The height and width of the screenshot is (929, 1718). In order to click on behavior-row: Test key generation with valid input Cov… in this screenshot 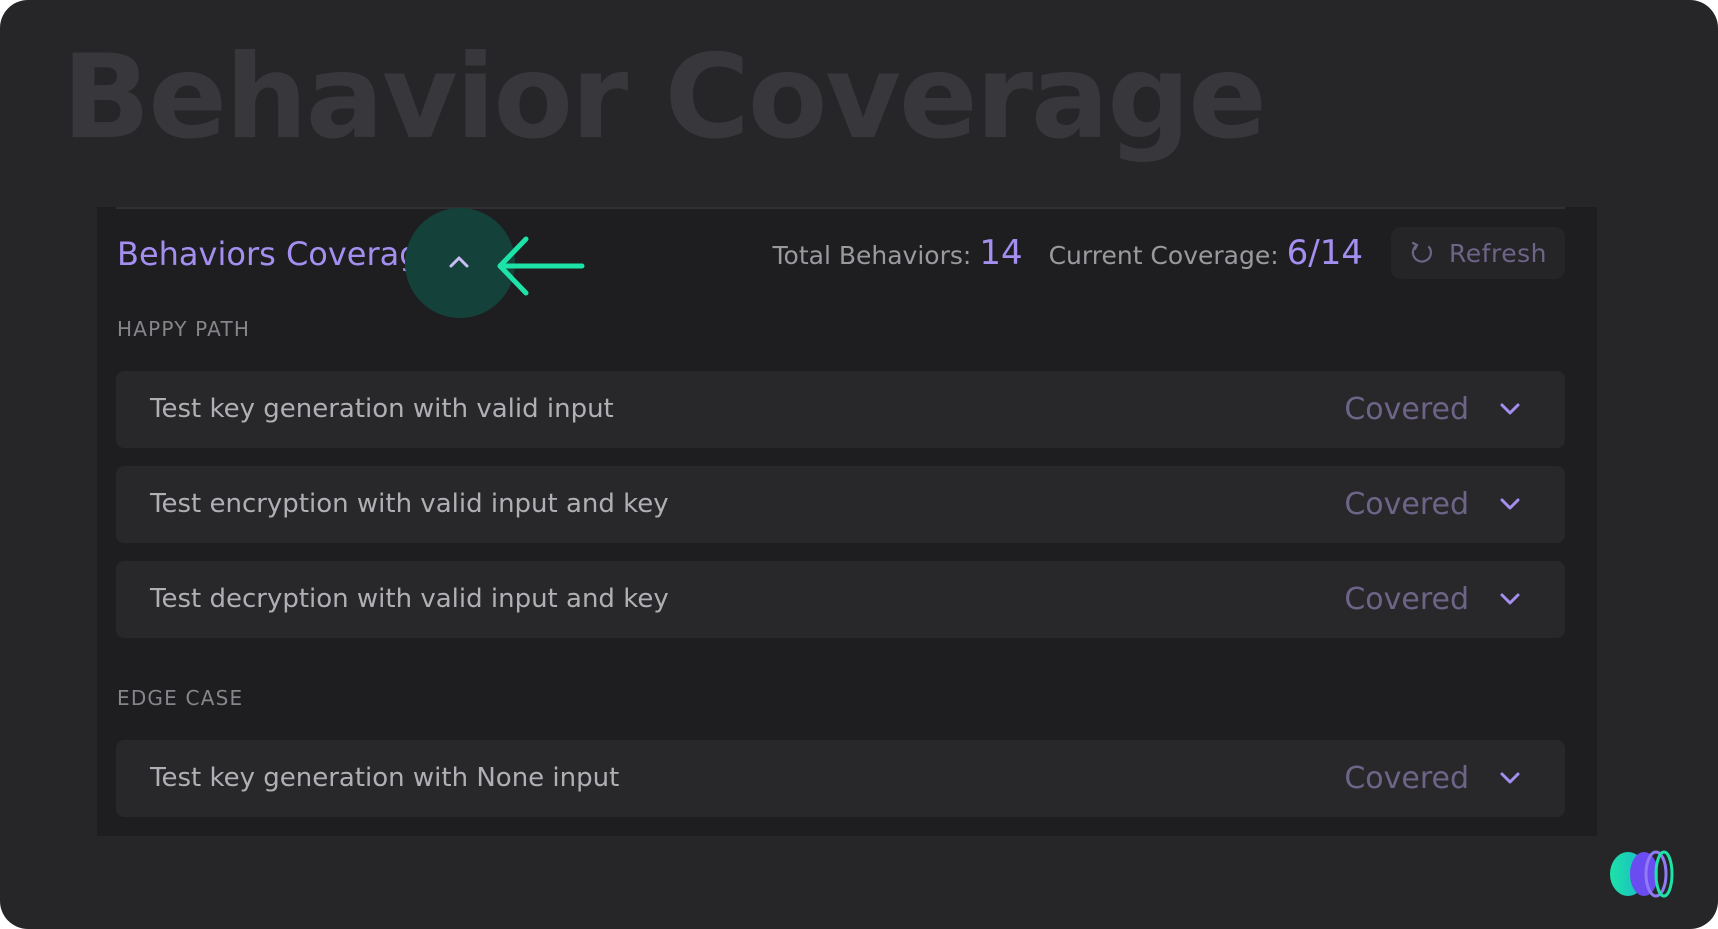, I will do `click(840, 409)`.